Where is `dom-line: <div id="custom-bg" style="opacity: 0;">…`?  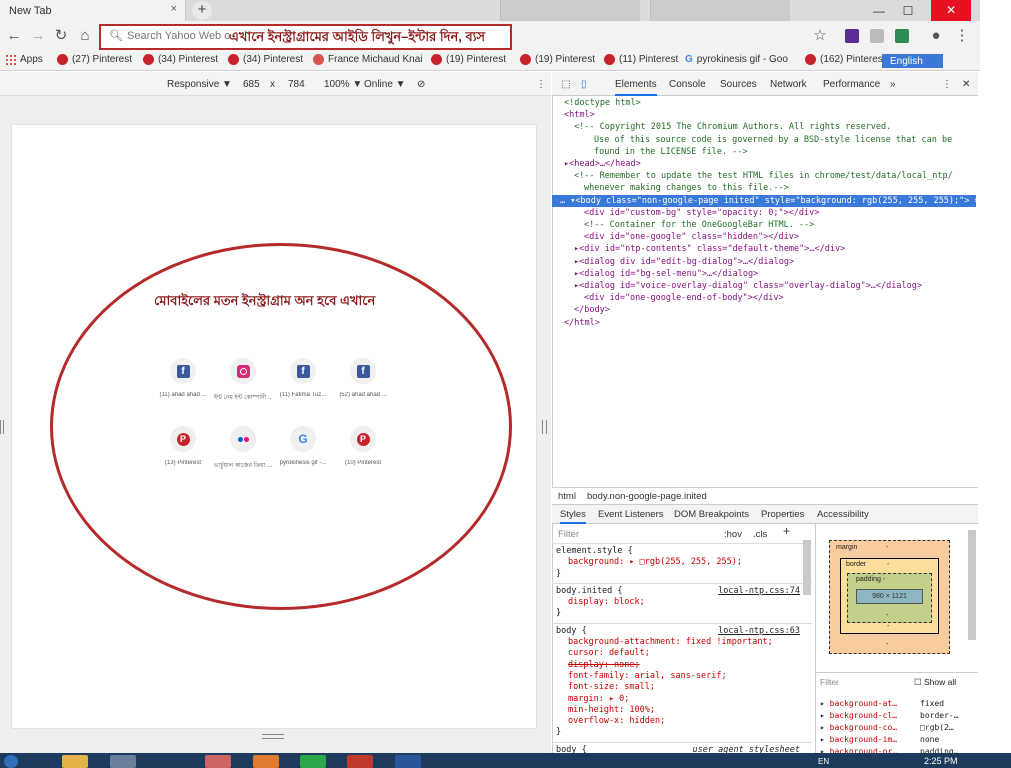 dom-line: <div id="custom-bg" style="opacity: 0;">… is located at coordinates (768, 213).